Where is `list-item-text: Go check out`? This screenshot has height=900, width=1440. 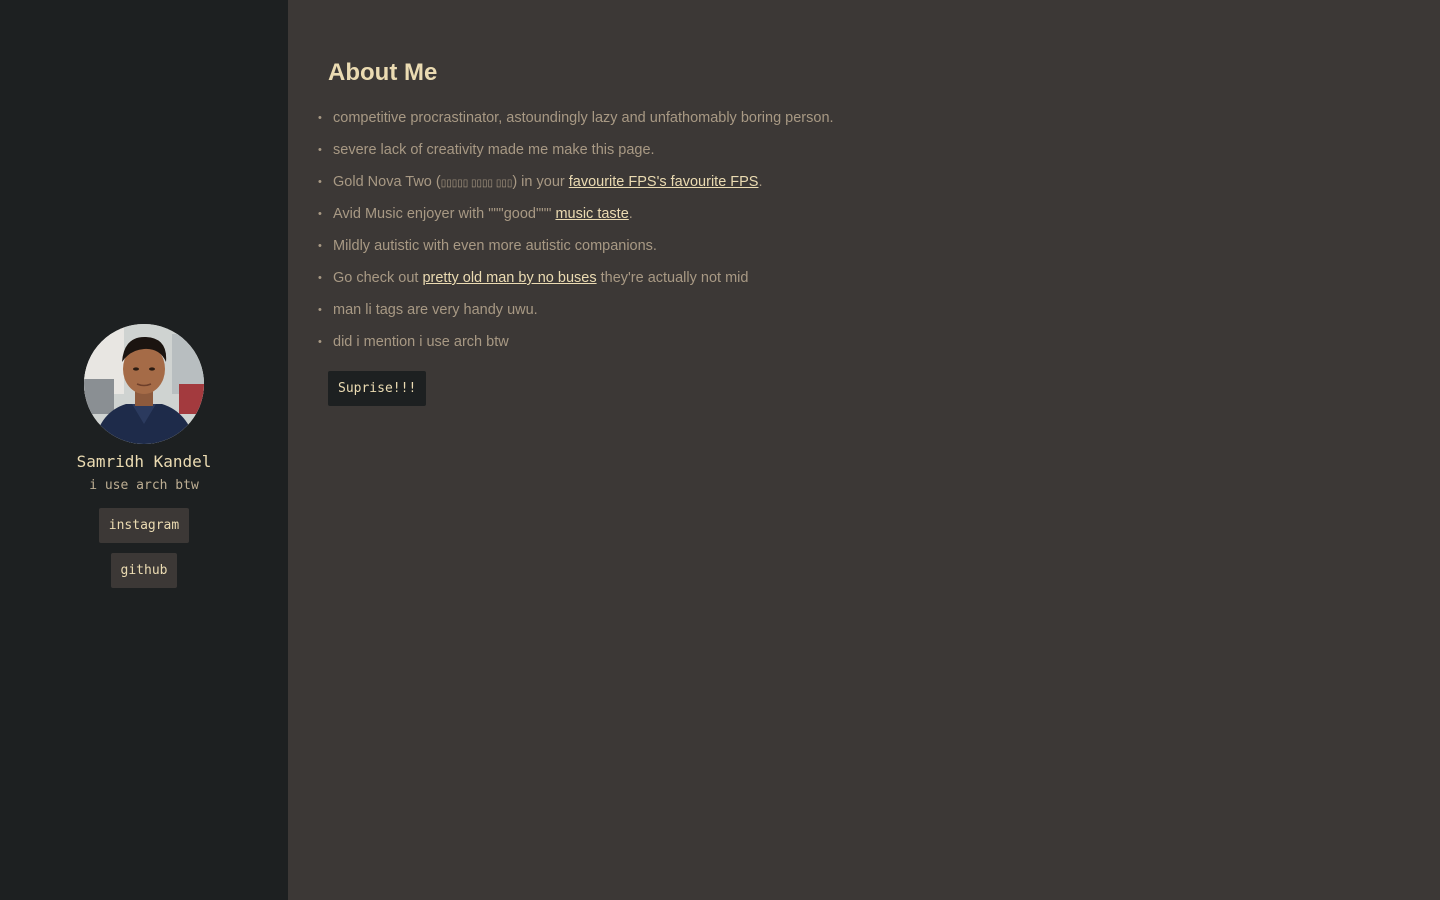 list-item-text: Go check out is located at coordinates (378, 278).